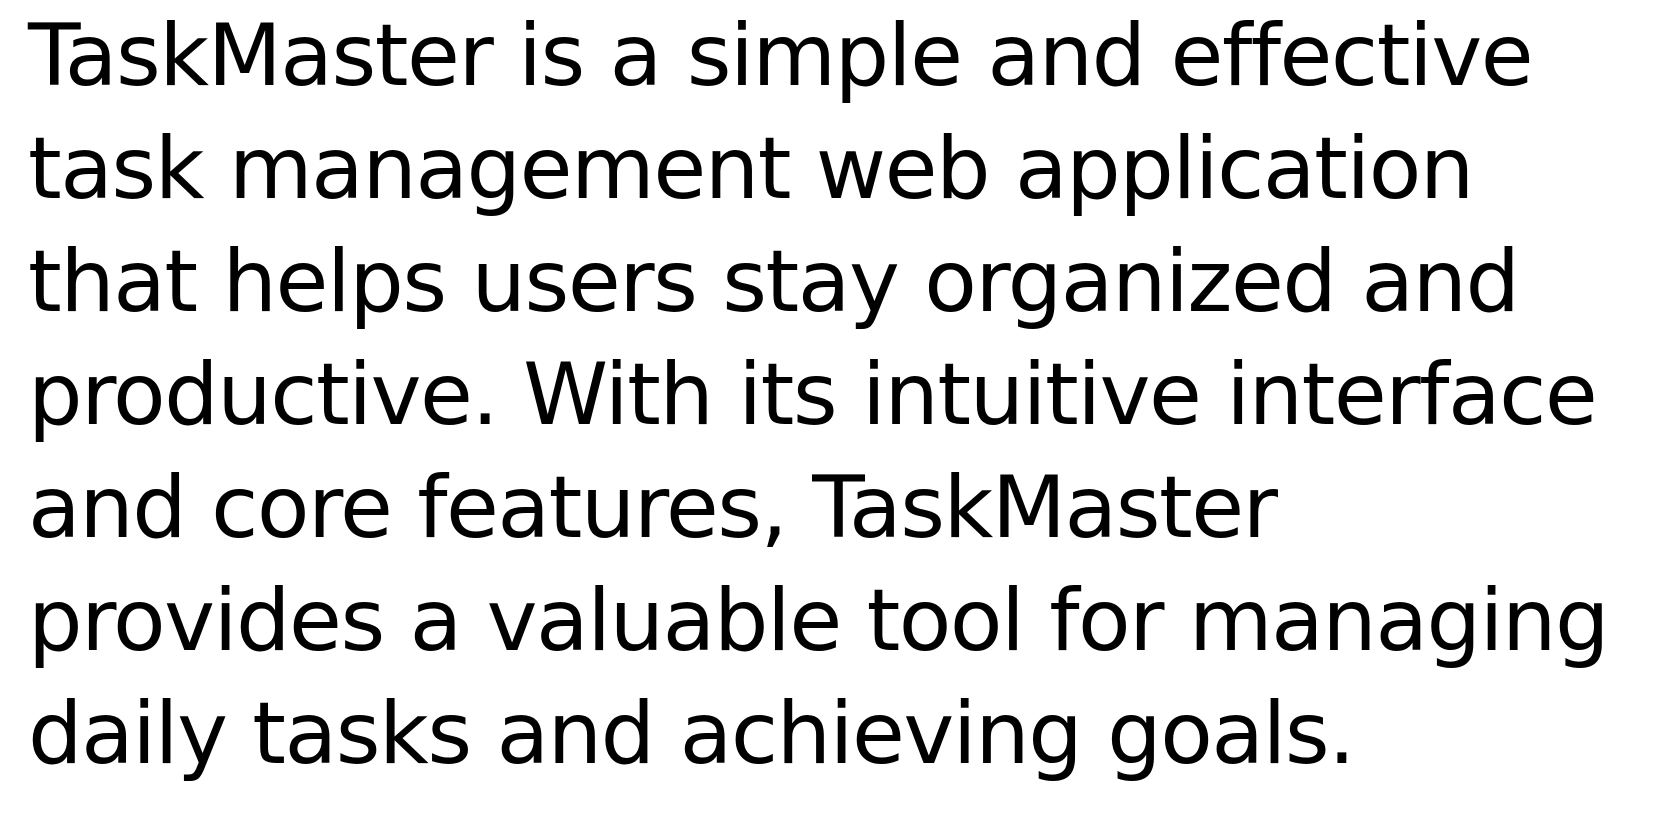 The image size is (1670, 826). I want to click on paragraph-line-6: provides a valuable tool for managing, so click(819, 621).